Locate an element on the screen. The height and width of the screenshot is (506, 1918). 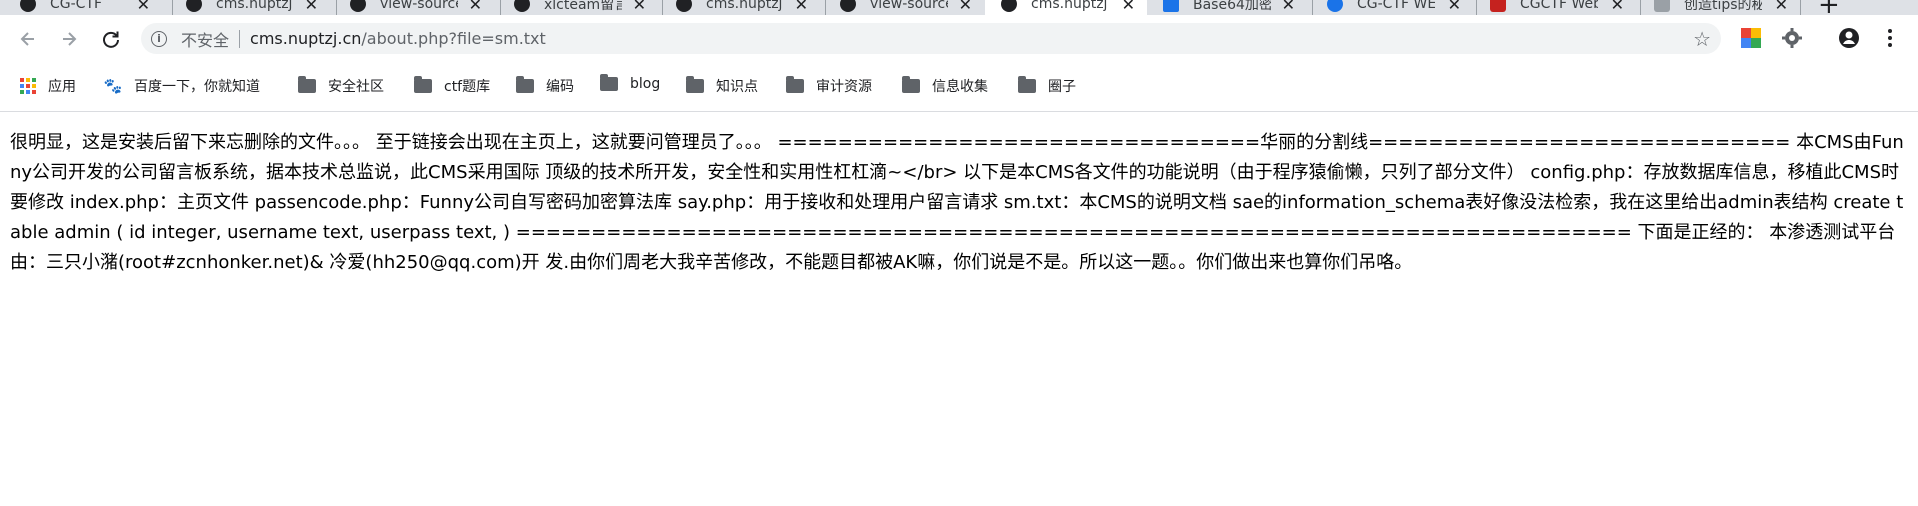
tab-10: 创造tips的秘 ✕ is located at coordinates (1725, 7).